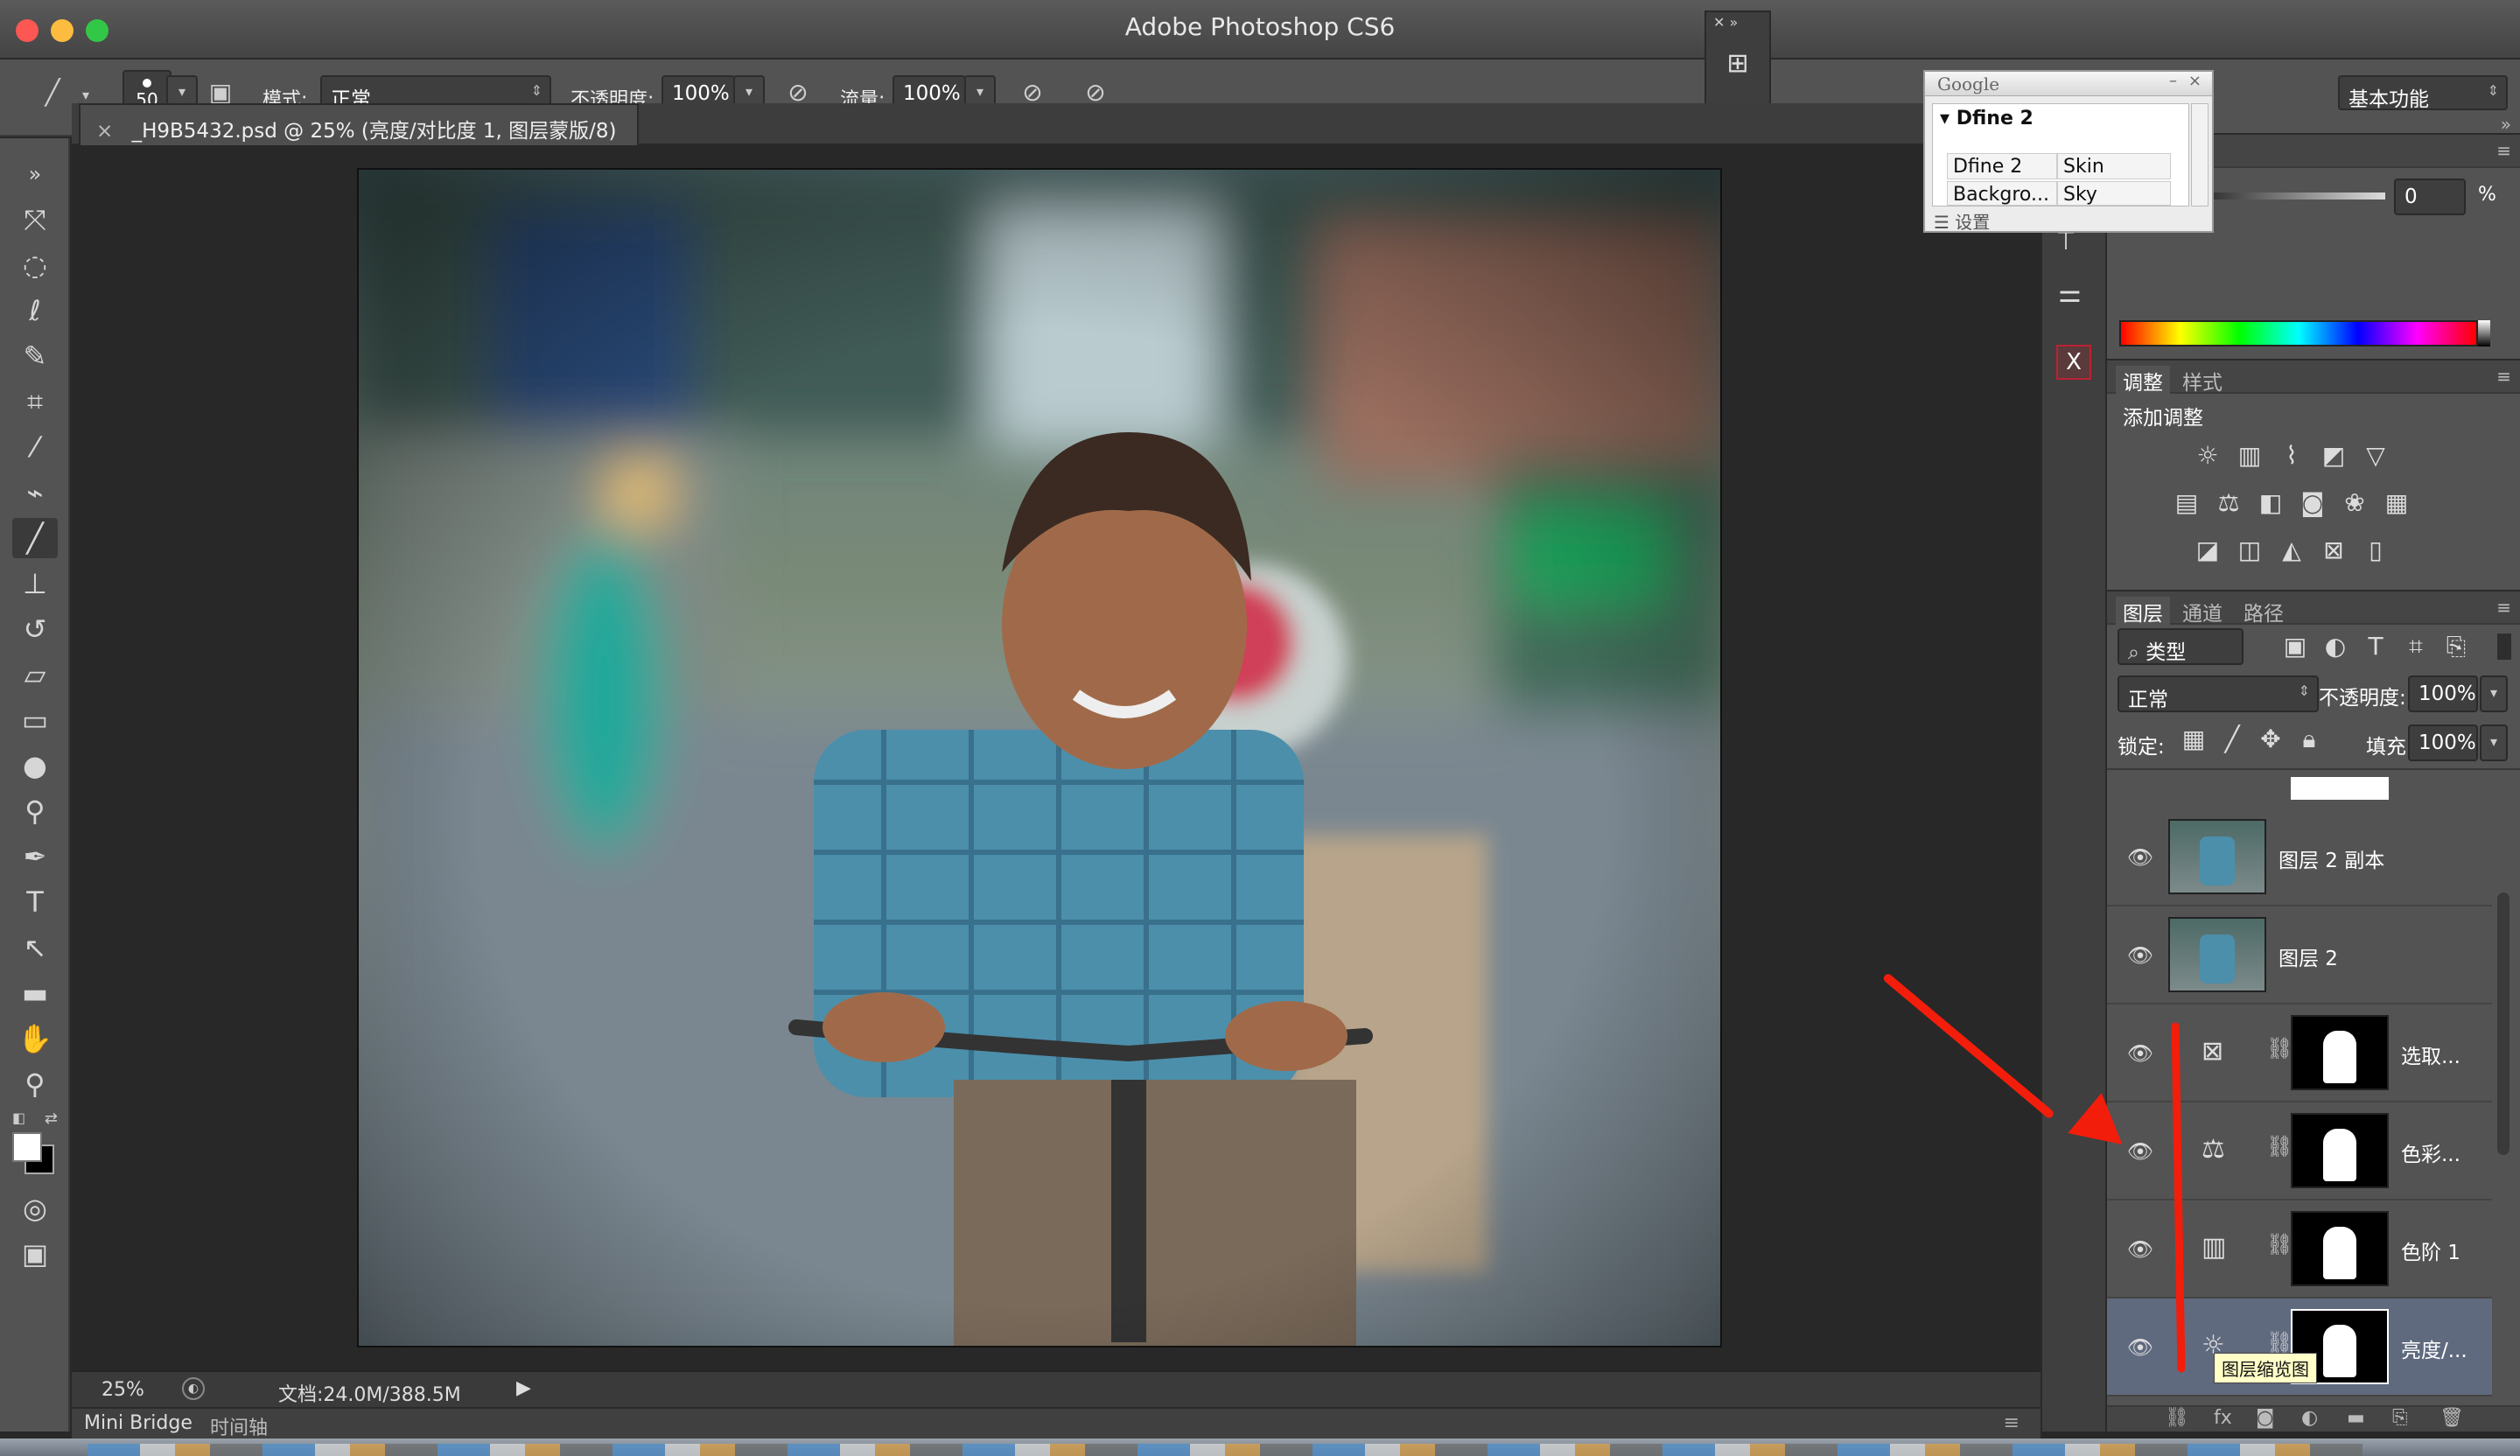 The height and width of the screenshot is (1456, 2520). Describe the element at coordinates (2218, 694) in the screenshot. I see `layer-blend-select: 正常 ⇕` at that location.